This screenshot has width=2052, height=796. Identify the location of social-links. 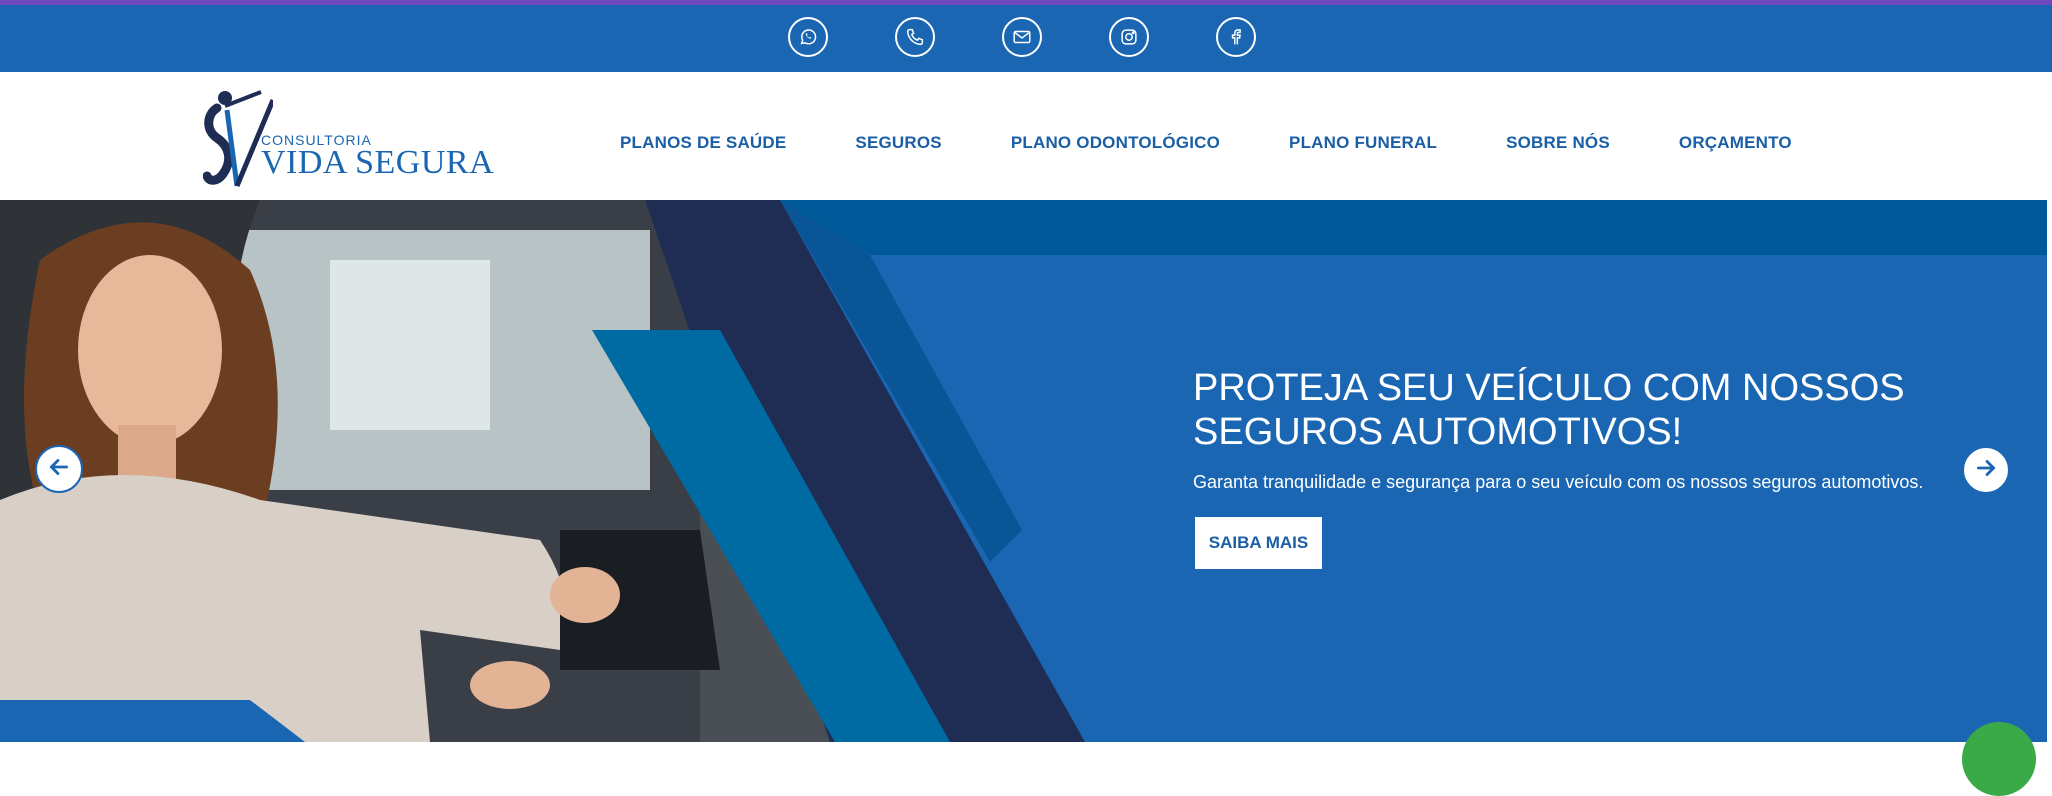
(1022, 37).